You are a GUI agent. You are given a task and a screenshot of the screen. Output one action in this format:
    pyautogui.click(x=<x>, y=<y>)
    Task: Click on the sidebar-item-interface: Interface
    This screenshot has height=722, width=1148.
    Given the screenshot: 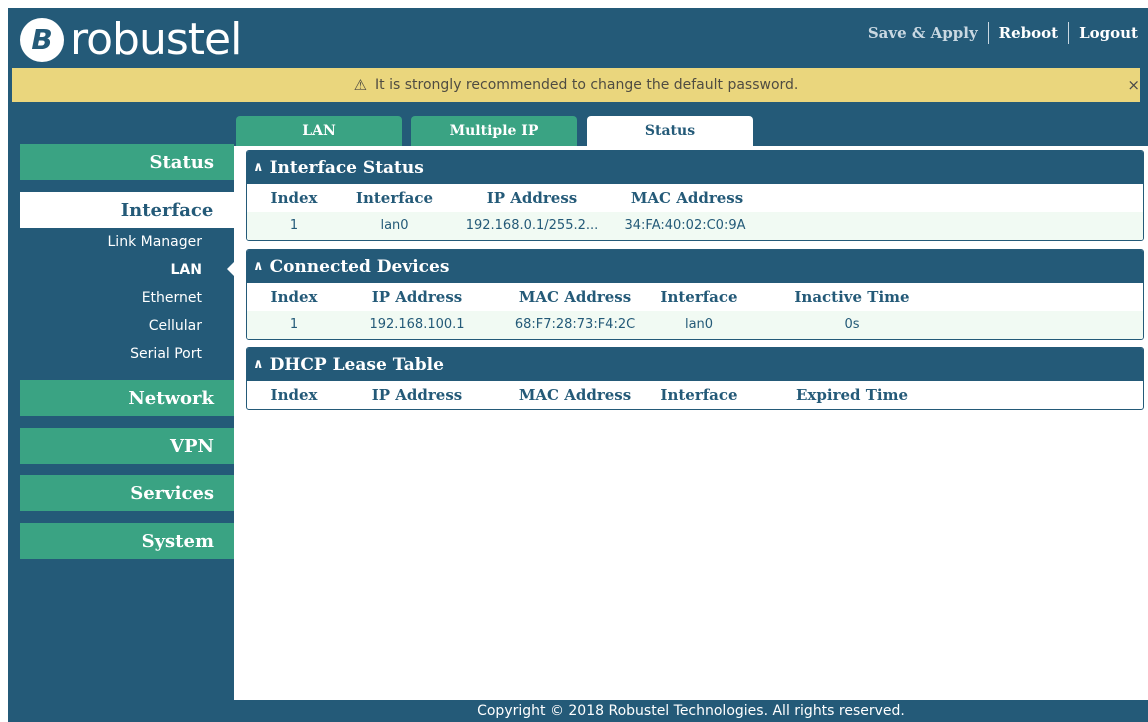 What is the action you would take?
    pyautogui.click(x=127, y=210)
    